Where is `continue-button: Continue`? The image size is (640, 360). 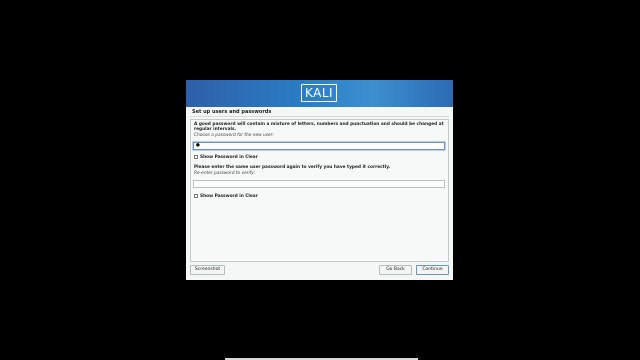 continue-button: Continue is located at coordinates (432, 270).